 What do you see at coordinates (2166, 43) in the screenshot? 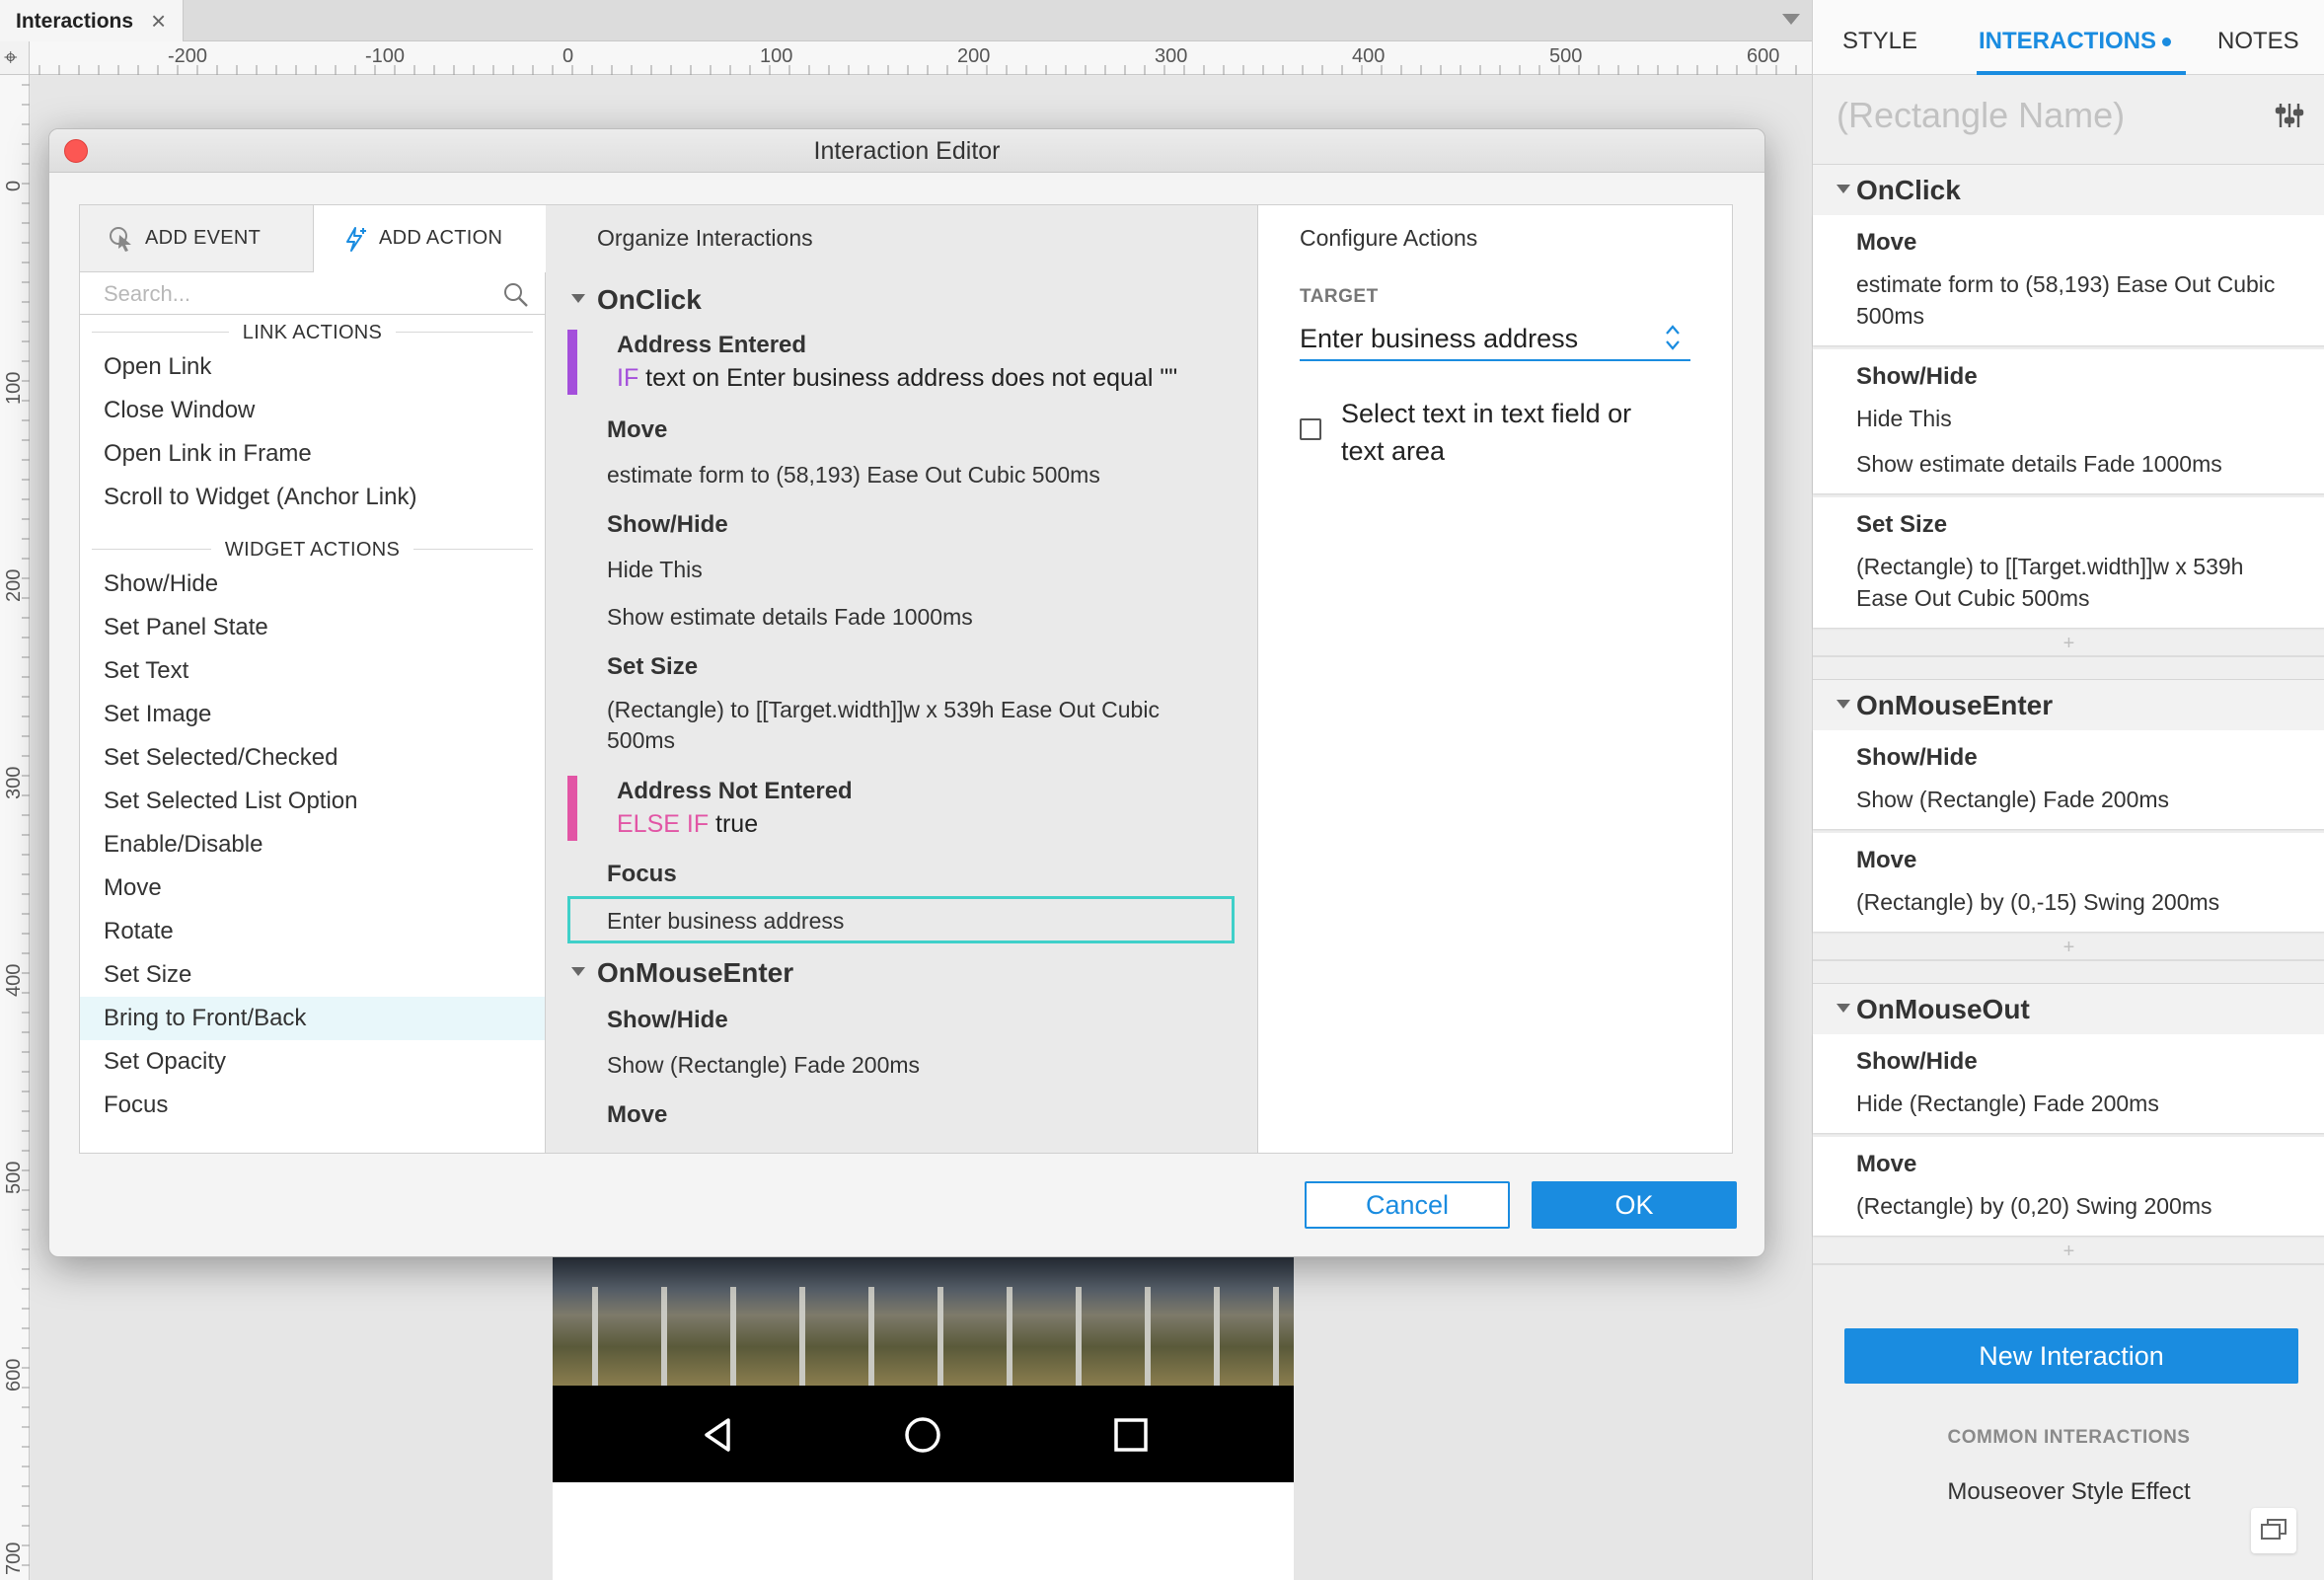
I see `changes-dot-icon` at bounding box center [2166, 43].